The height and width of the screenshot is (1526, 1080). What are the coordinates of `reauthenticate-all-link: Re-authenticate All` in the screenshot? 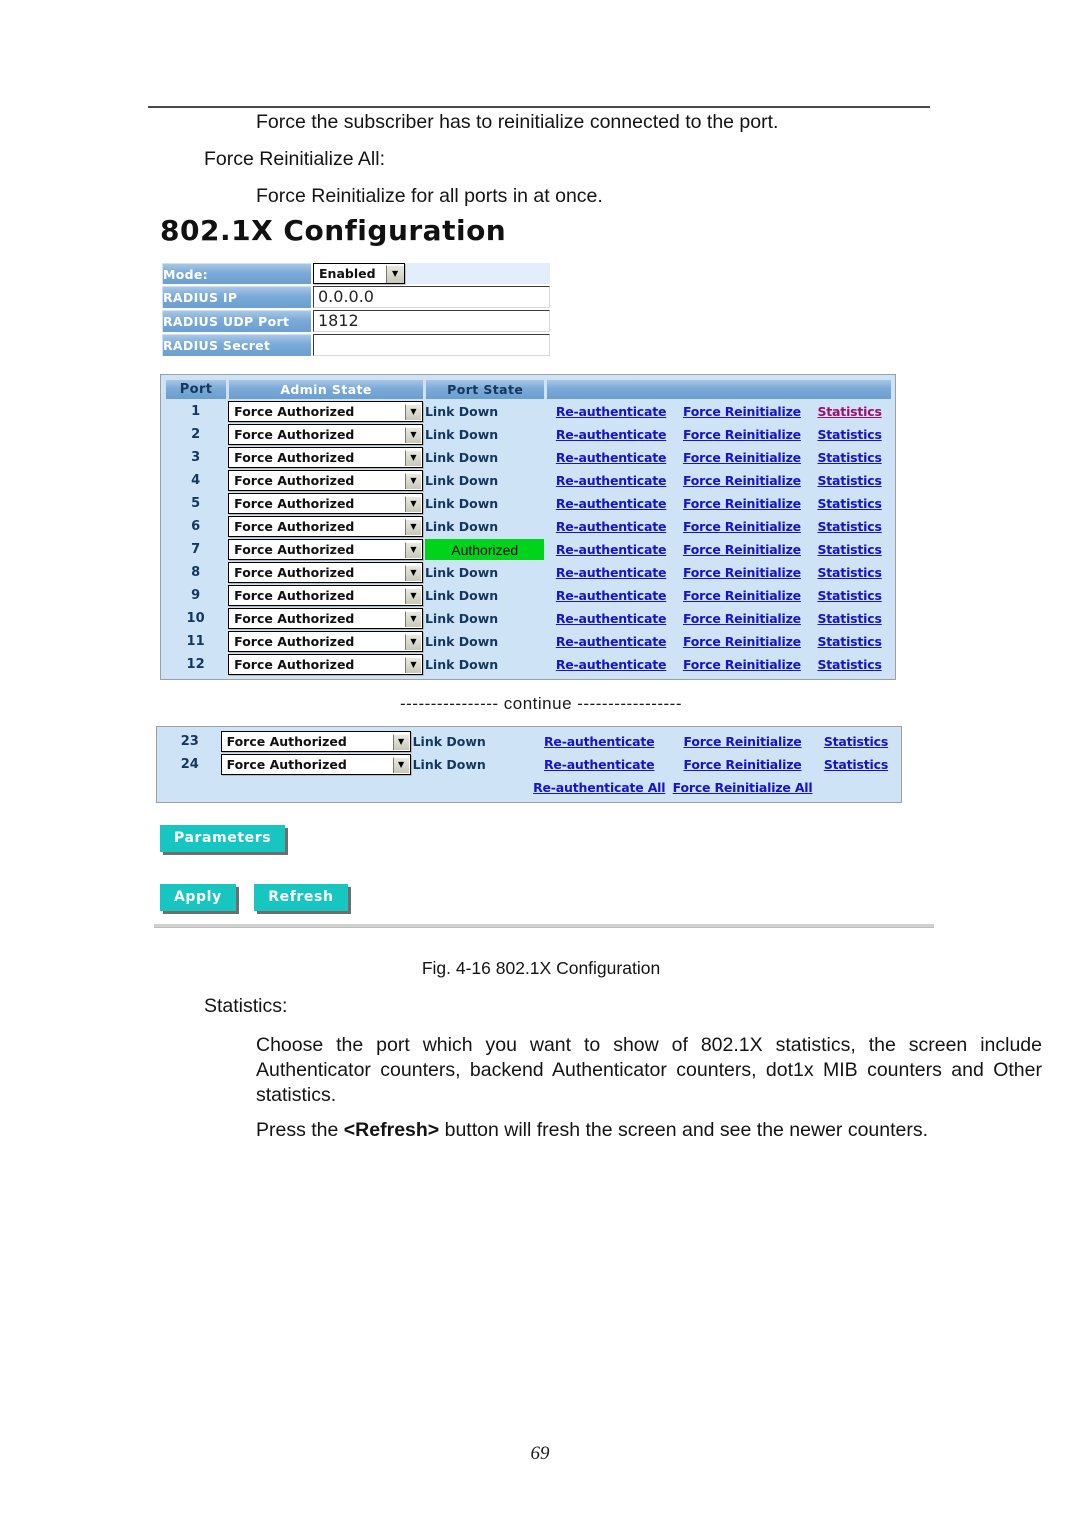 It's located at (599, 787).